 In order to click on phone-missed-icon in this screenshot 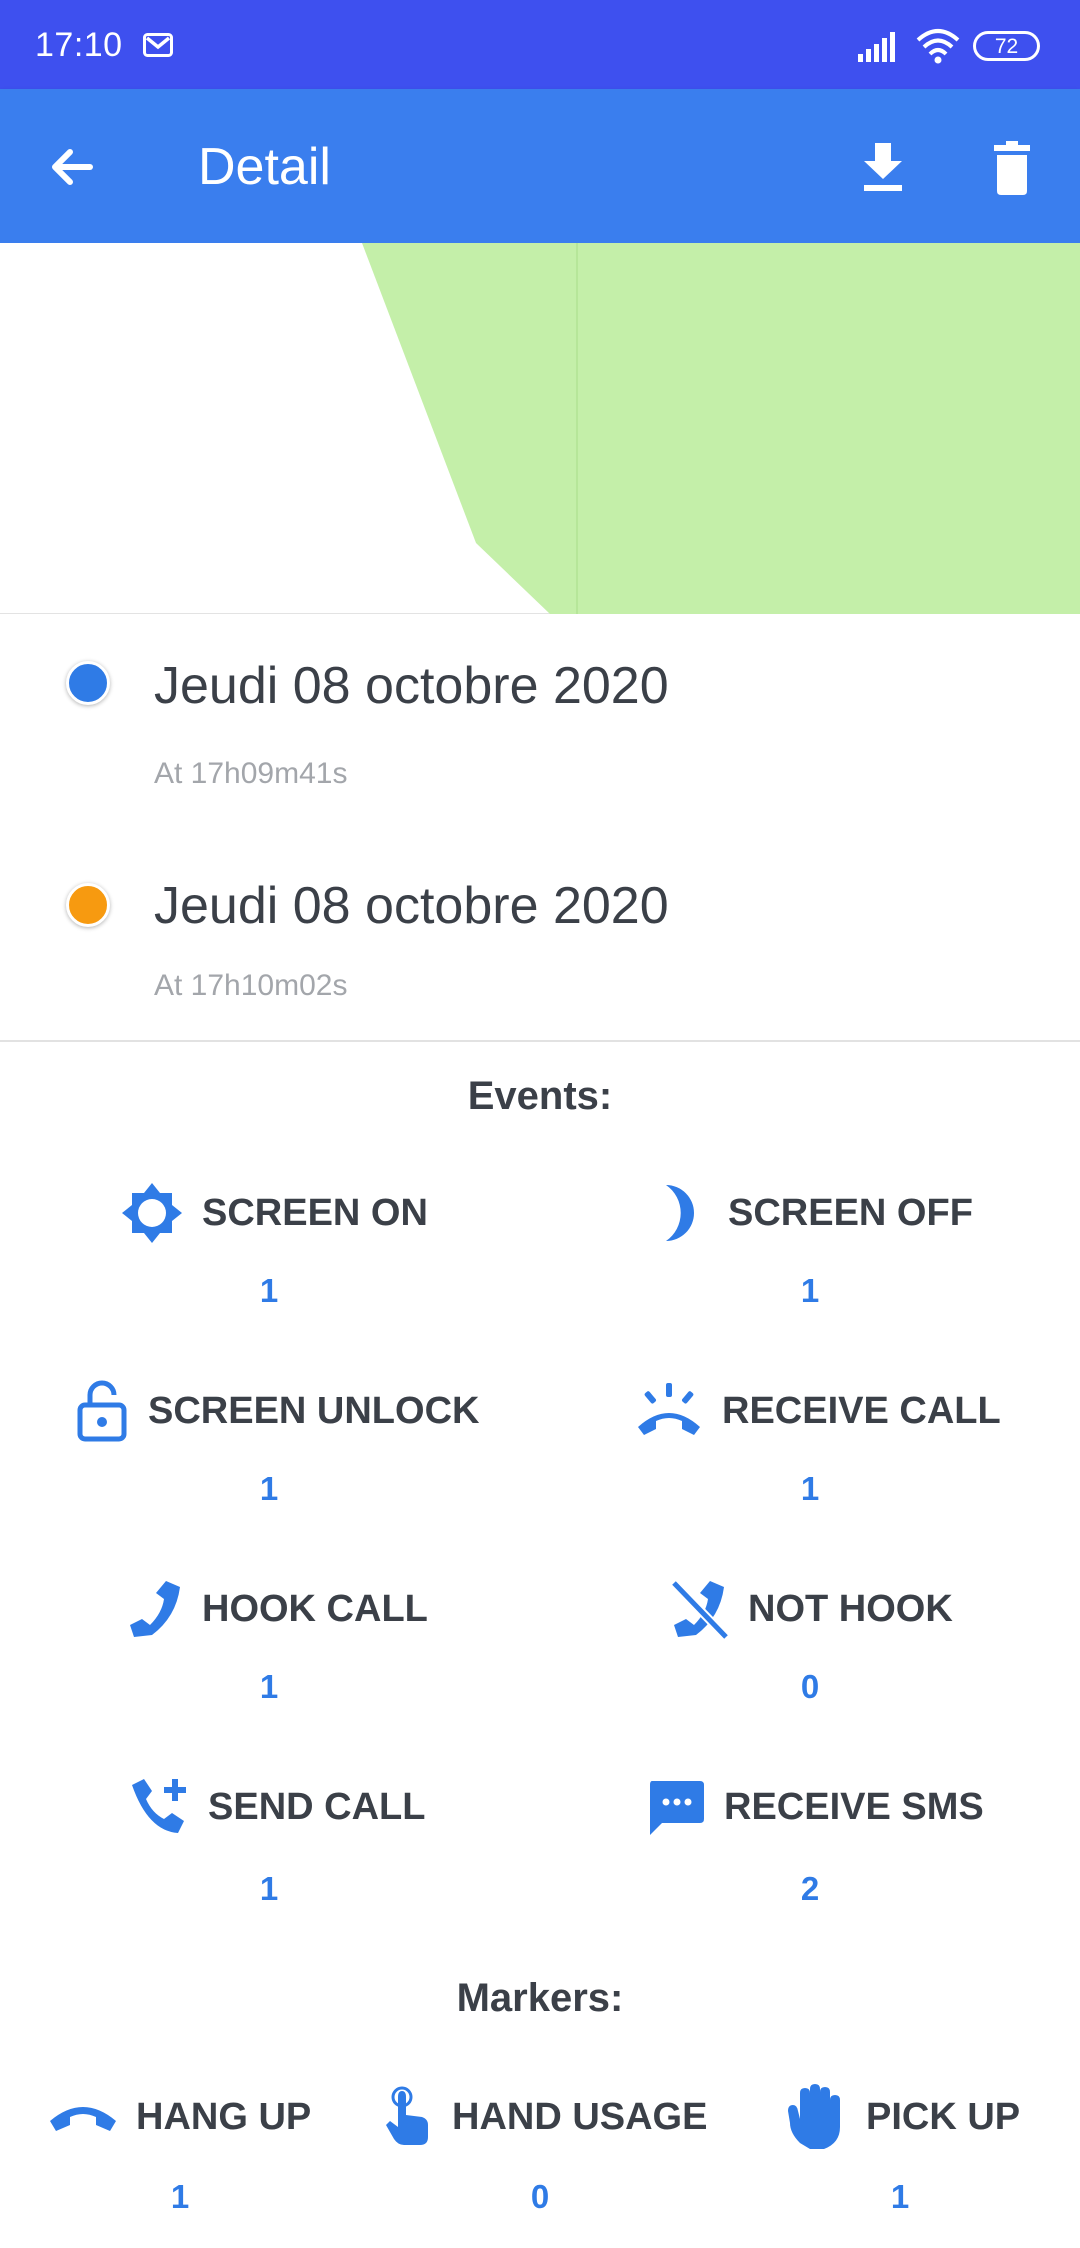, I will do `click(700, 1610)`.